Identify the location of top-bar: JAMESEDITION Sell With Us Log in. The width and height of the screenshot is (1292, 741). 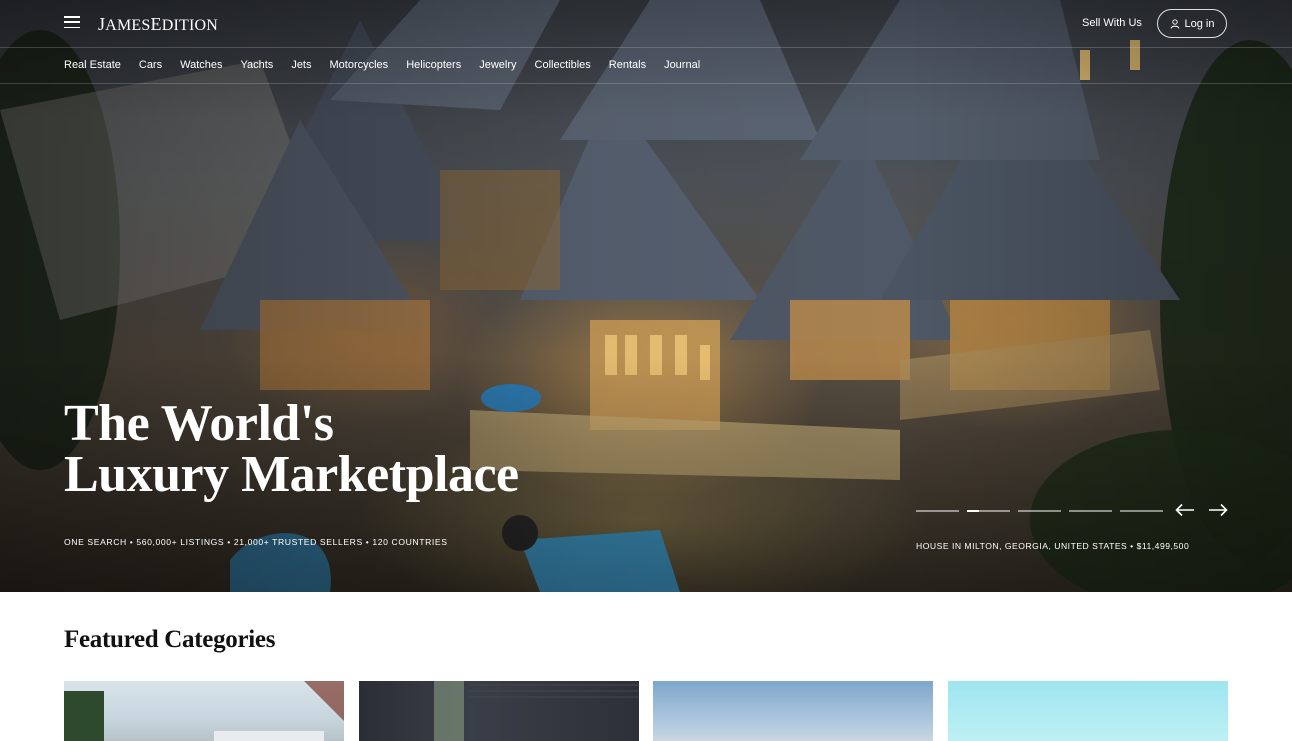
(646, 24).